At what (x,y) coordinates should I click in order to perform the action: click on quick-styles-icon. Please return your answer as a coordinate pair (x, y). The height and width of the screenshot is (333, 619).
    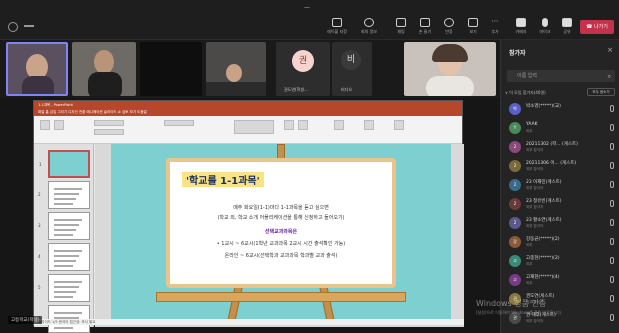
    Looking at the image, I should click on (303, 125).